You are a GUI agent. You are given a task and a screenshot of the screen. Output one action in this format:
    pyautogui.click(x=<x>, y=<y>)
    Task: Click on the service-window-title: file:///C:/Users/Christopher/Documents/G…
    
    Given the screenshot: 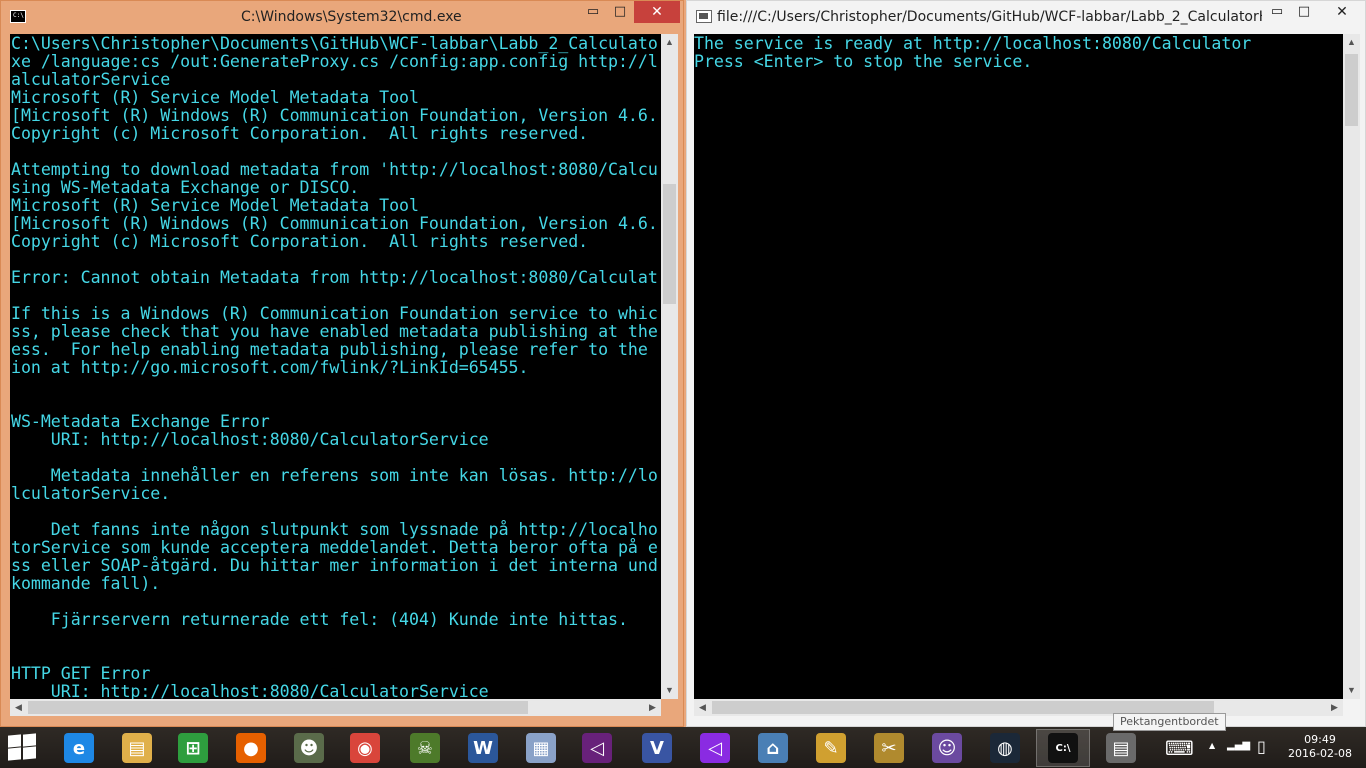 What is the action you would take?
    pyautogui.click(x=989, y=17)
    